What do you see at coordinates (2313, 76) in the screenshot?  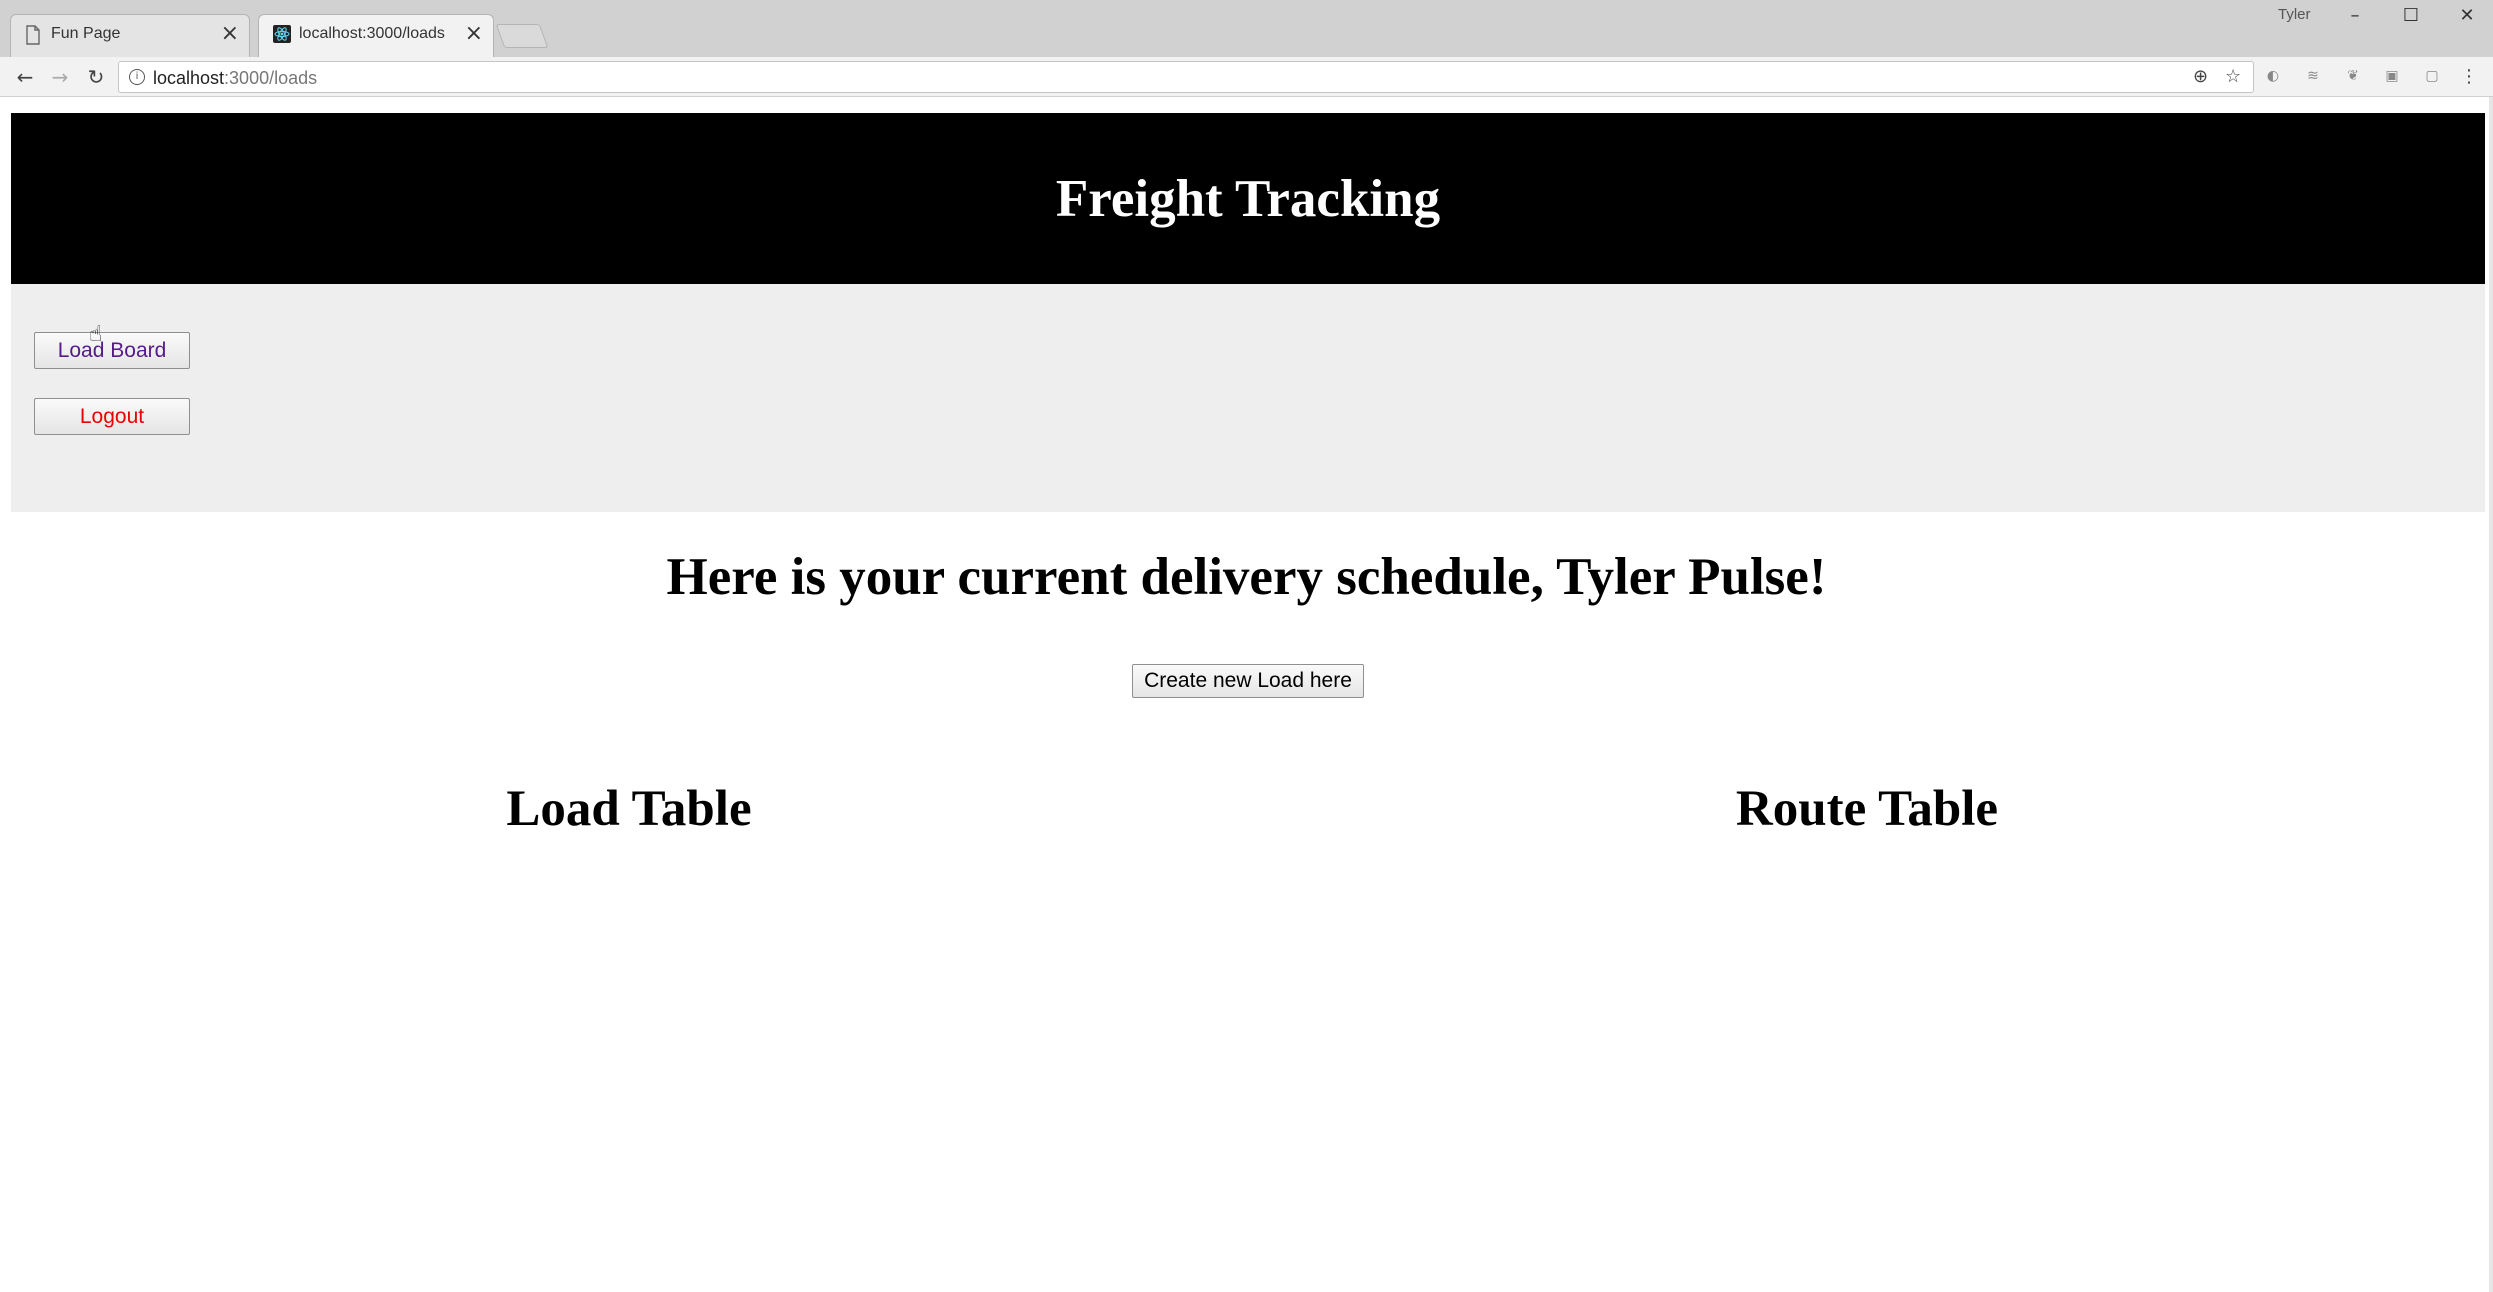 I see `extension-abc-icon: ≋` at bounding box center [2313, 76].